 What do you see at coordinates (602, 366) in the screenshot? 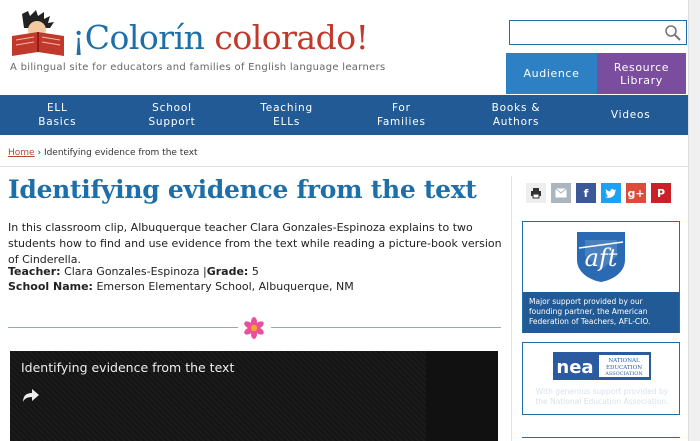
I see `nea-logo: nea NATIONAL EDUCATION ASSOCIATION` at bounding box center [602, 366].